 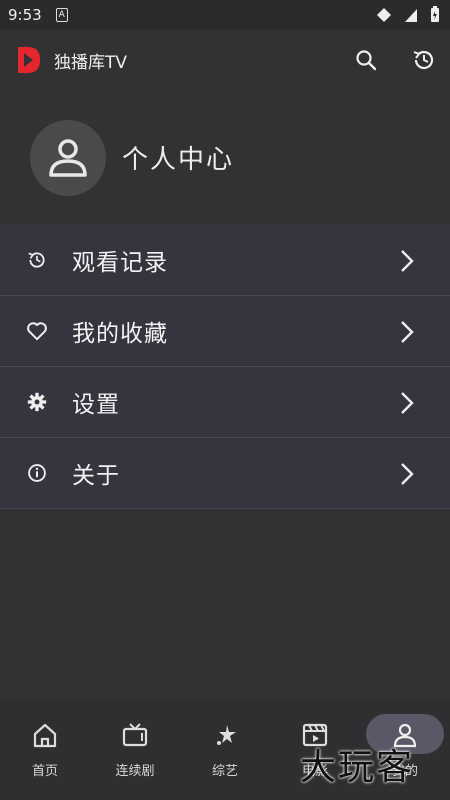 What do you see at coordinates (225, 402) in the screenshot?
I see `menu-item-settings: 设置` at bounding box center [225, 402].